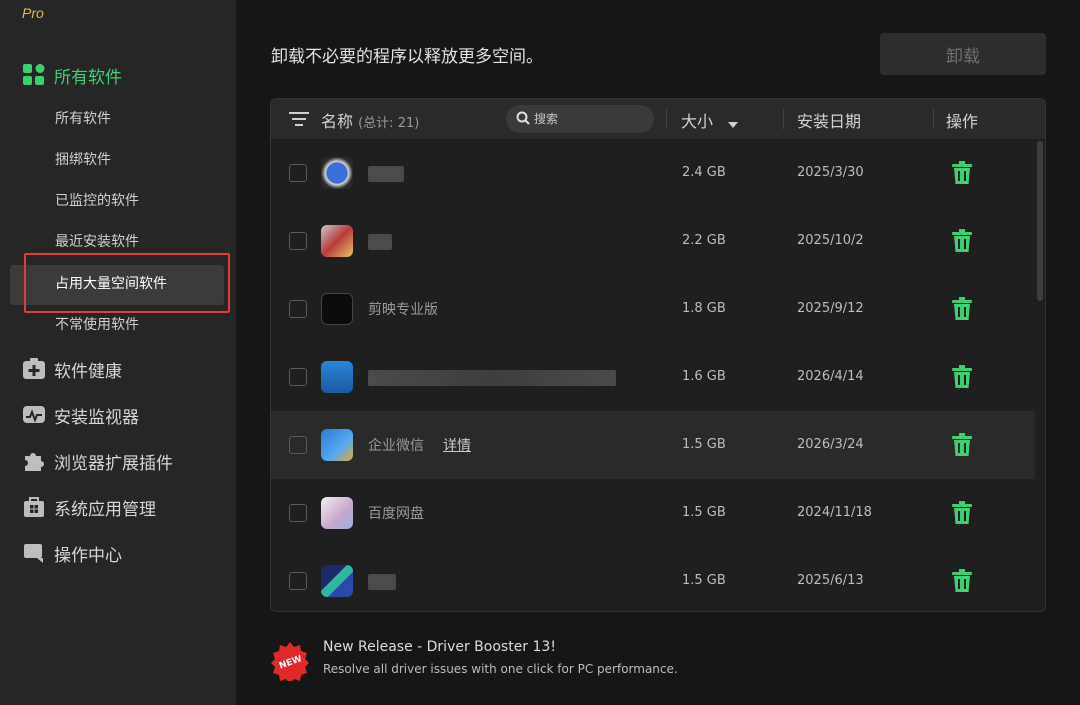 The height and width of the screenshot is (705, 1080). What do you see at coordinates (830, 580) in the screenshot?
I see `install-date: 2025/6/13` at bounding box center [830, 580].